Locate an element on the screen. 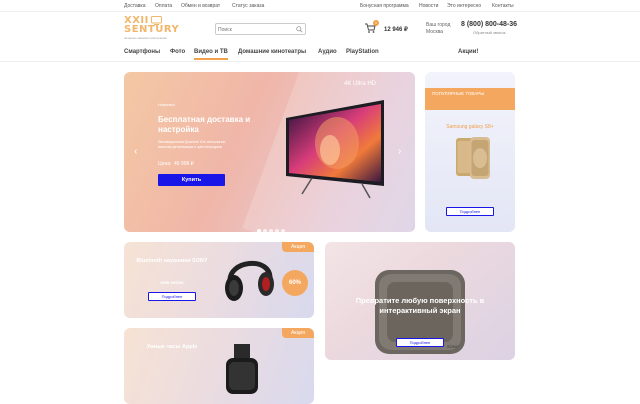 The image size is (640, 404). promo-subtitle: new-series is located at coordinates (172, 282).